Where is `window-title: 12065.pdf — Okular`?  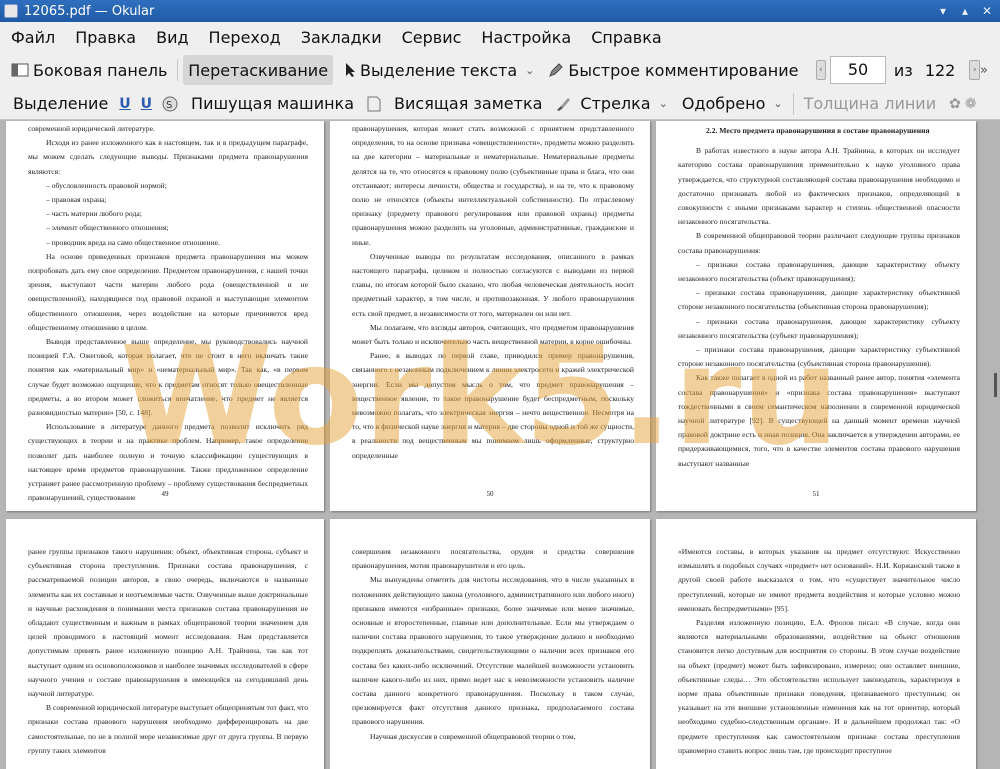
window-title: 12065.pdf — Okular is located at coordinates (89, 11).